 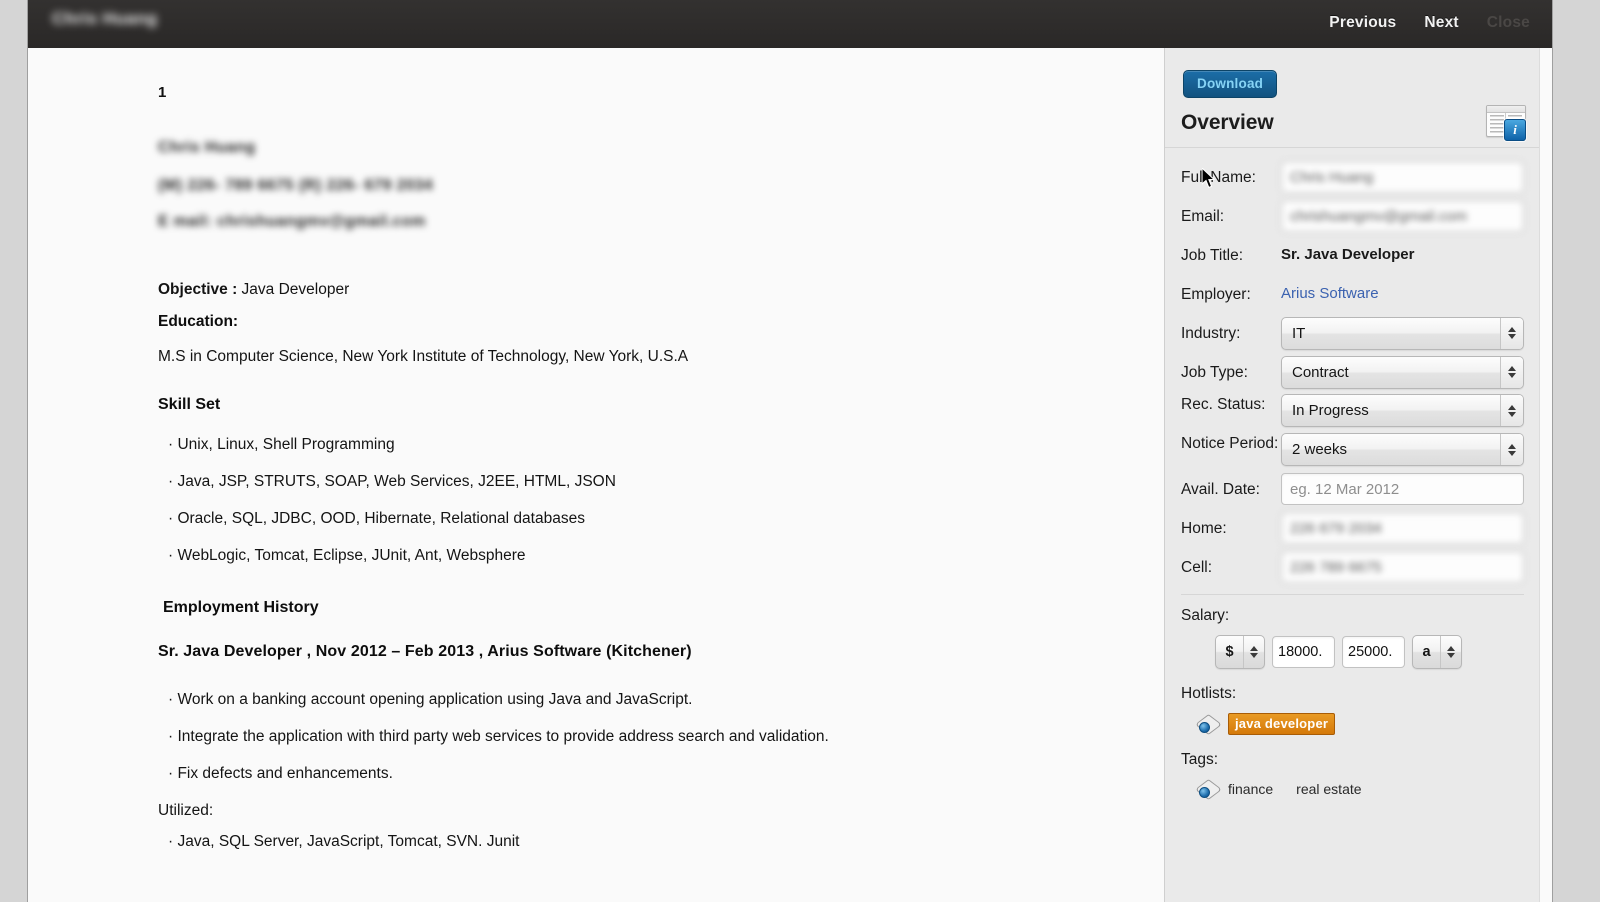 What do you see at coordinates (189, 404) in the screenshot?
I see `skillset-heading: Skill Set` at bounding box center [189, 404].